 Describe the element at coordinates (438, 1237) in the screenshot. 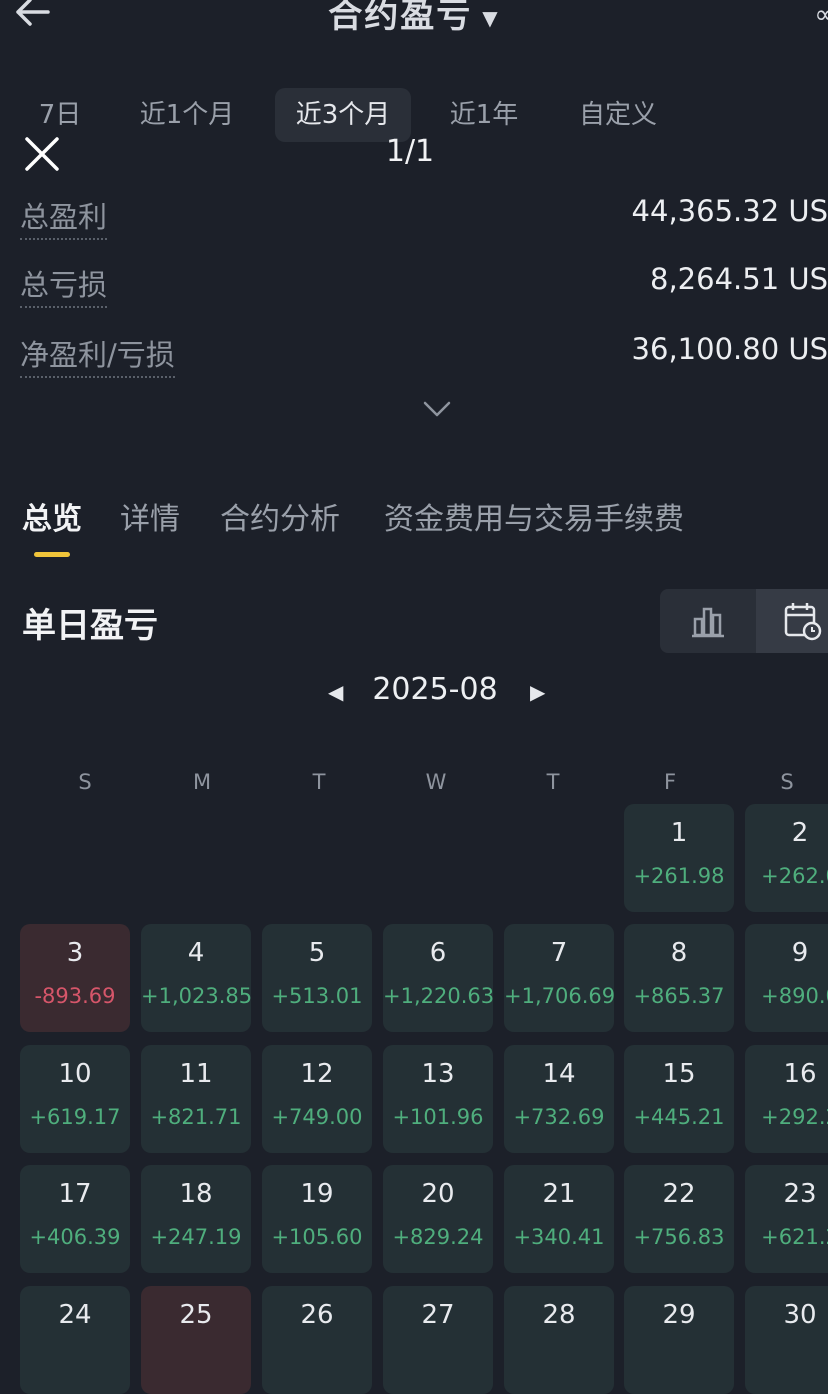

I see `calendar-day-pnl: +829.24` at that location.